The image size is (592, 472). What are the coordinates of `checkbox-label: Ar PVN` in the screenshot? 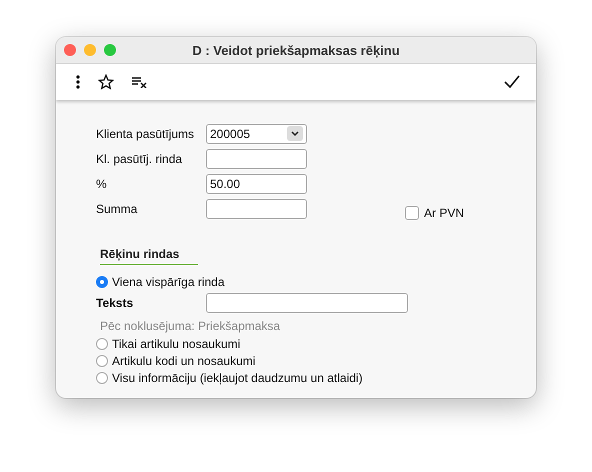 It's located at (444, 213).